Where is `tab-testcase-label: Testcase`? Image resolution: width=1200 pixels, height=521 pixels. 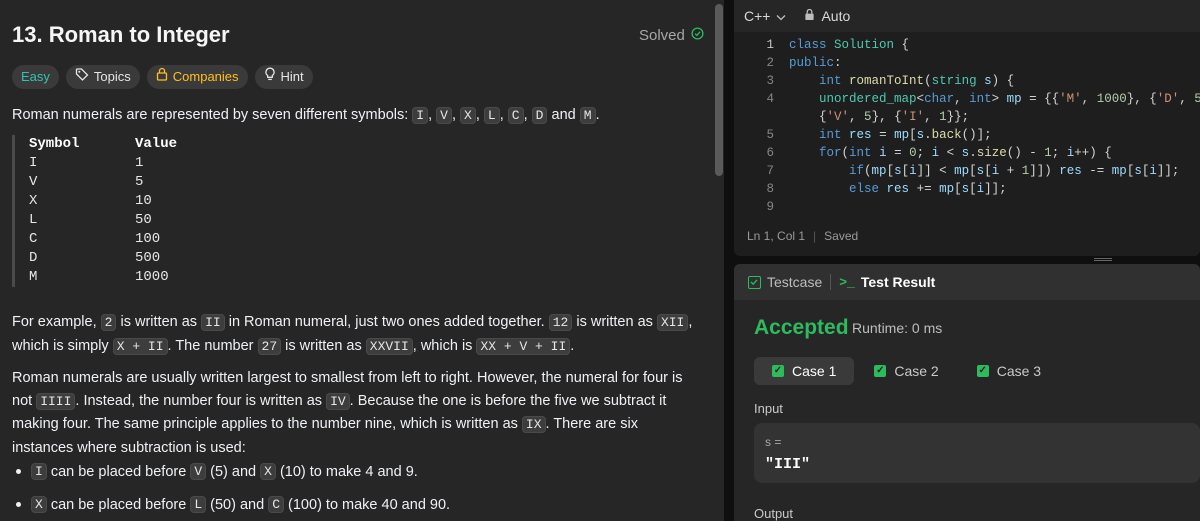
tab-testcase-label: Testcase is located at coordinates (795, 282).